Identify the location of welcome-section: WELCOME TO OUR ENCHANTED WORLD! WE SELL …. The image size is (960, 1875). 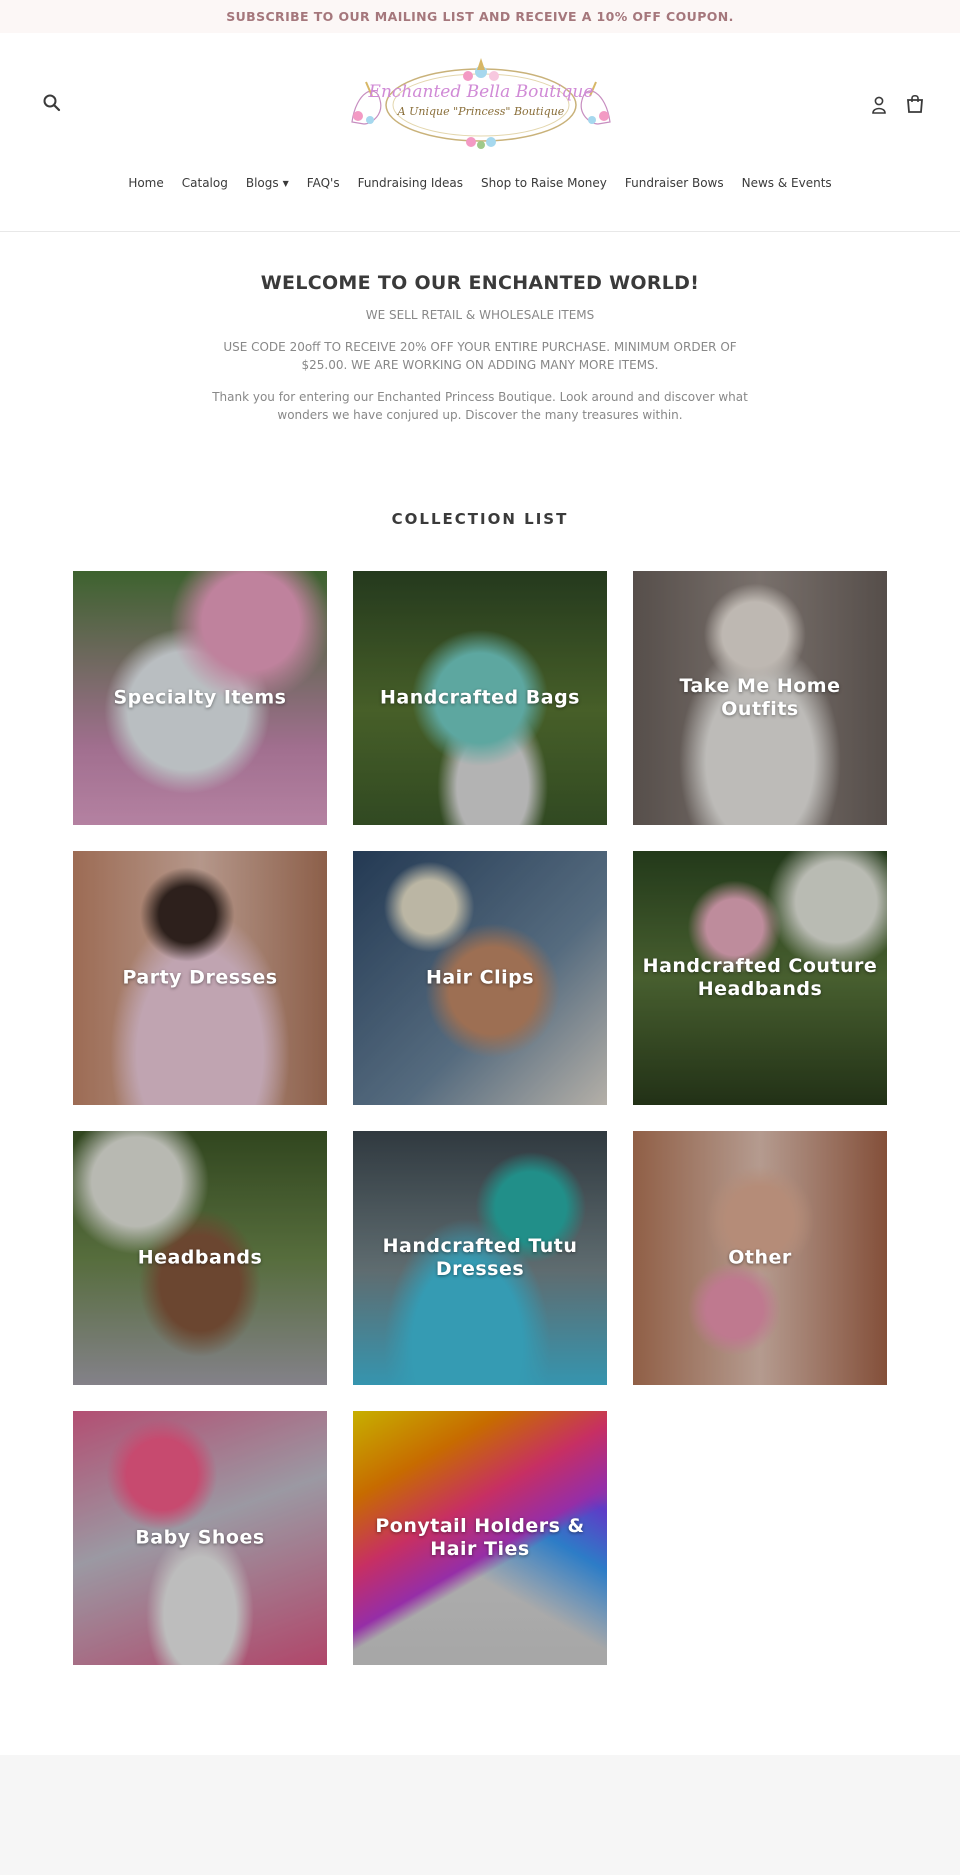
(480, 348).